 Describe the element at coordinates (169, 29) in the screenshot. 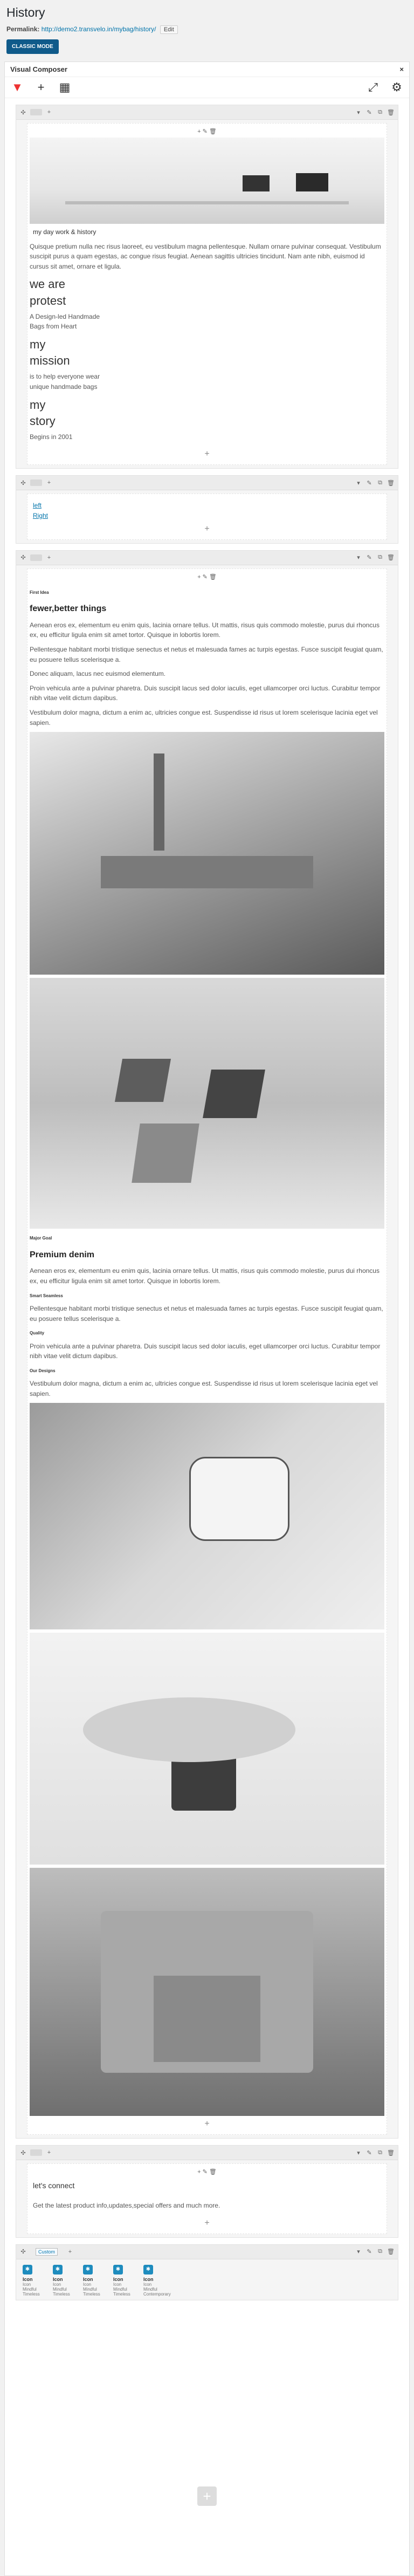

I see `edit-permalink-button: Edit` at that location.